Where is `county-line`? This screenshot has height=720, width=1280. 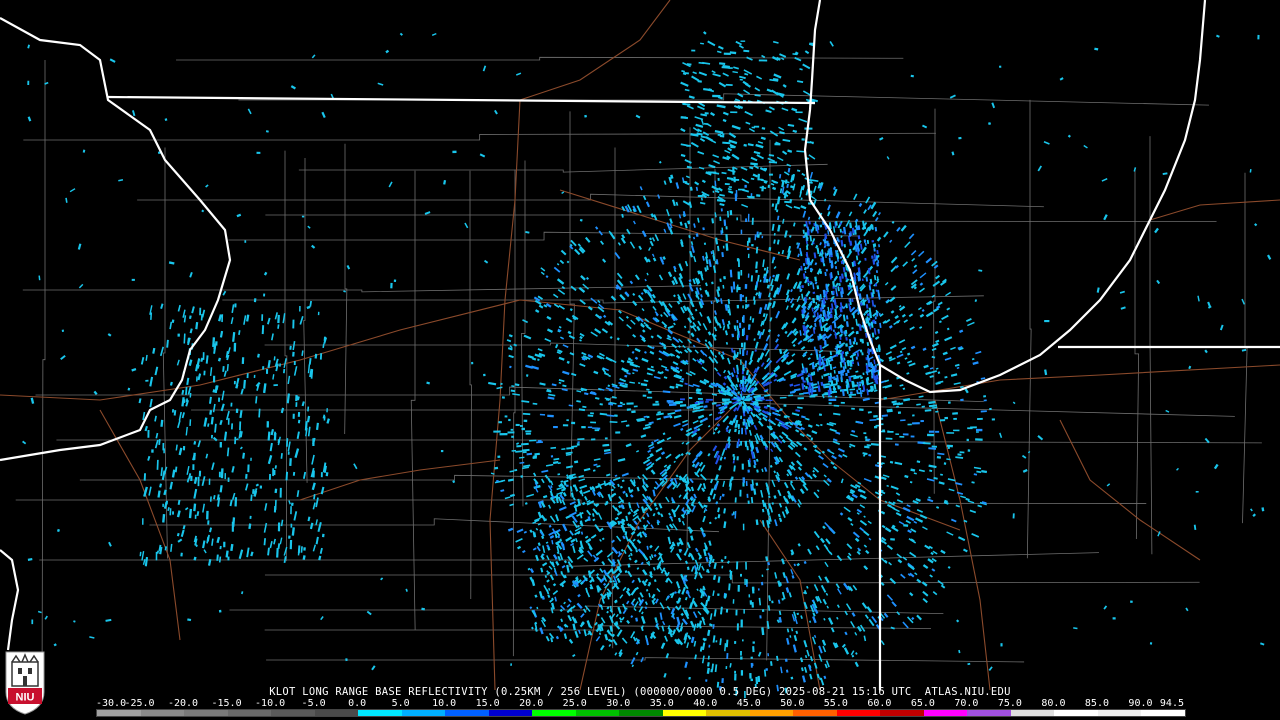 county-line is located at coordinates (581, 501).